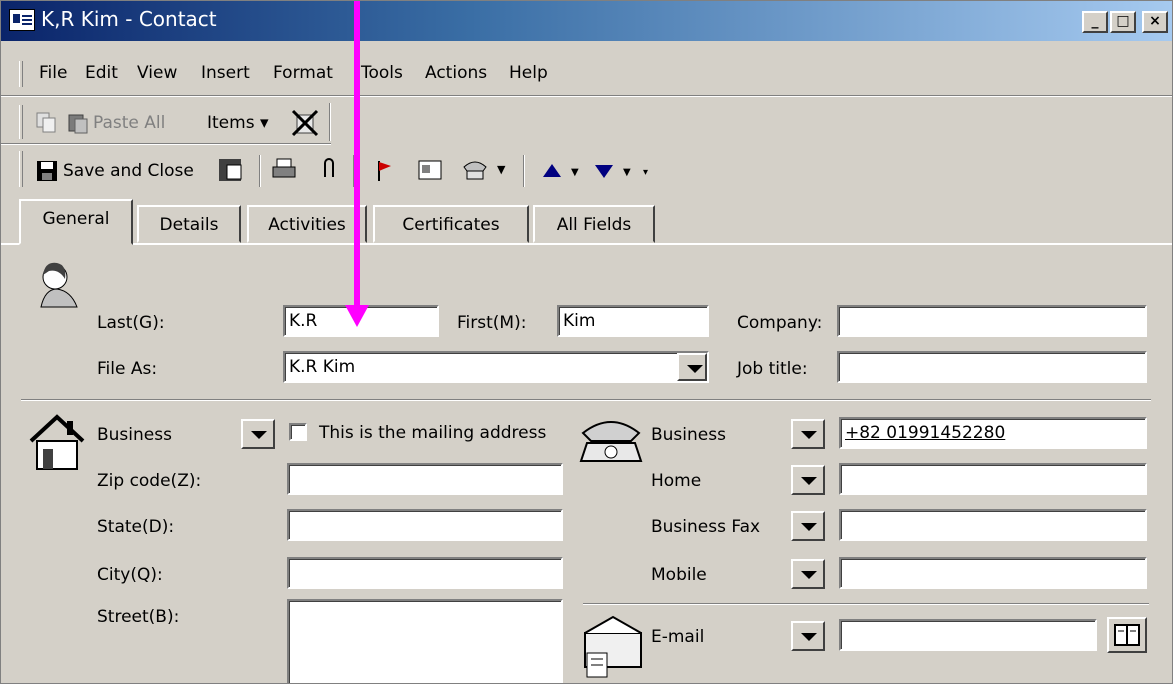  What do you see at coordinates (586, 21) in the screenshot?
I see `title-bar: K,R Kim - Contact _ □ ×` at bounding box center [586, 21].